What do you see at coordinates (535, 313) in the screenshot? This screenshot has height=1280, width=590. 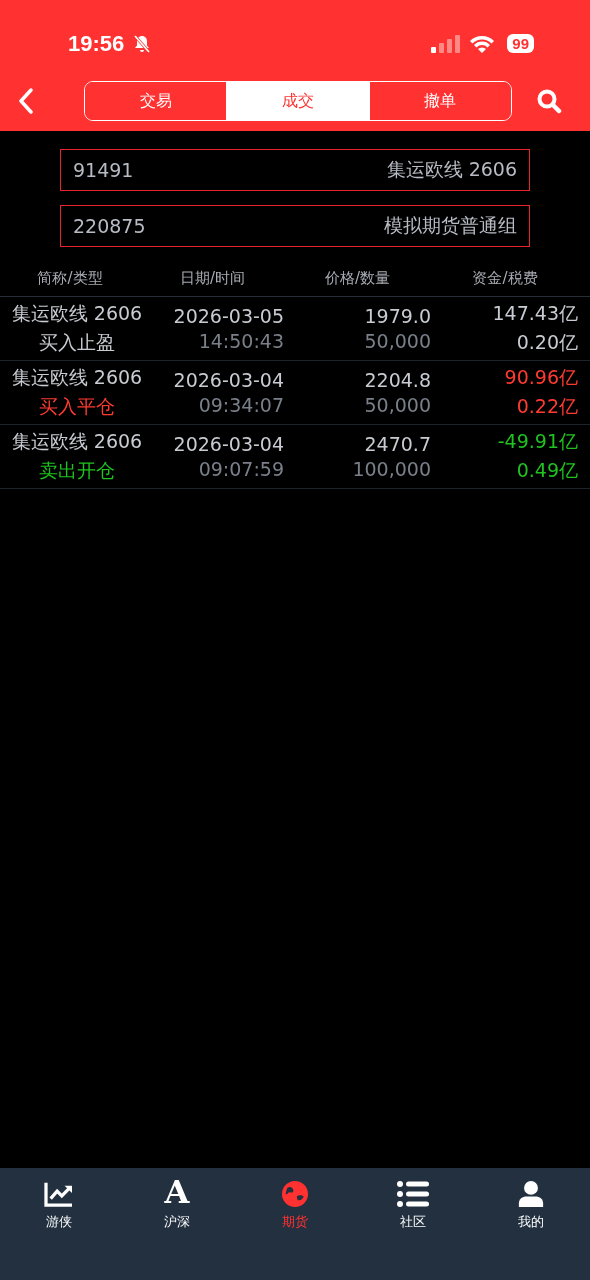 I see `trade-funds: 147.43亿` at bounding box center [535, 313].